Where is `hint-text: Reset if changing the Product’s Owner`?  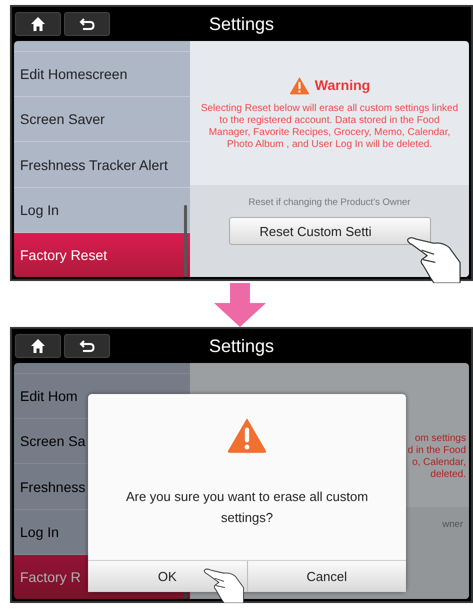
hint-text: Reset if changing the Product’s Owner is located at coordinates (329, 202).